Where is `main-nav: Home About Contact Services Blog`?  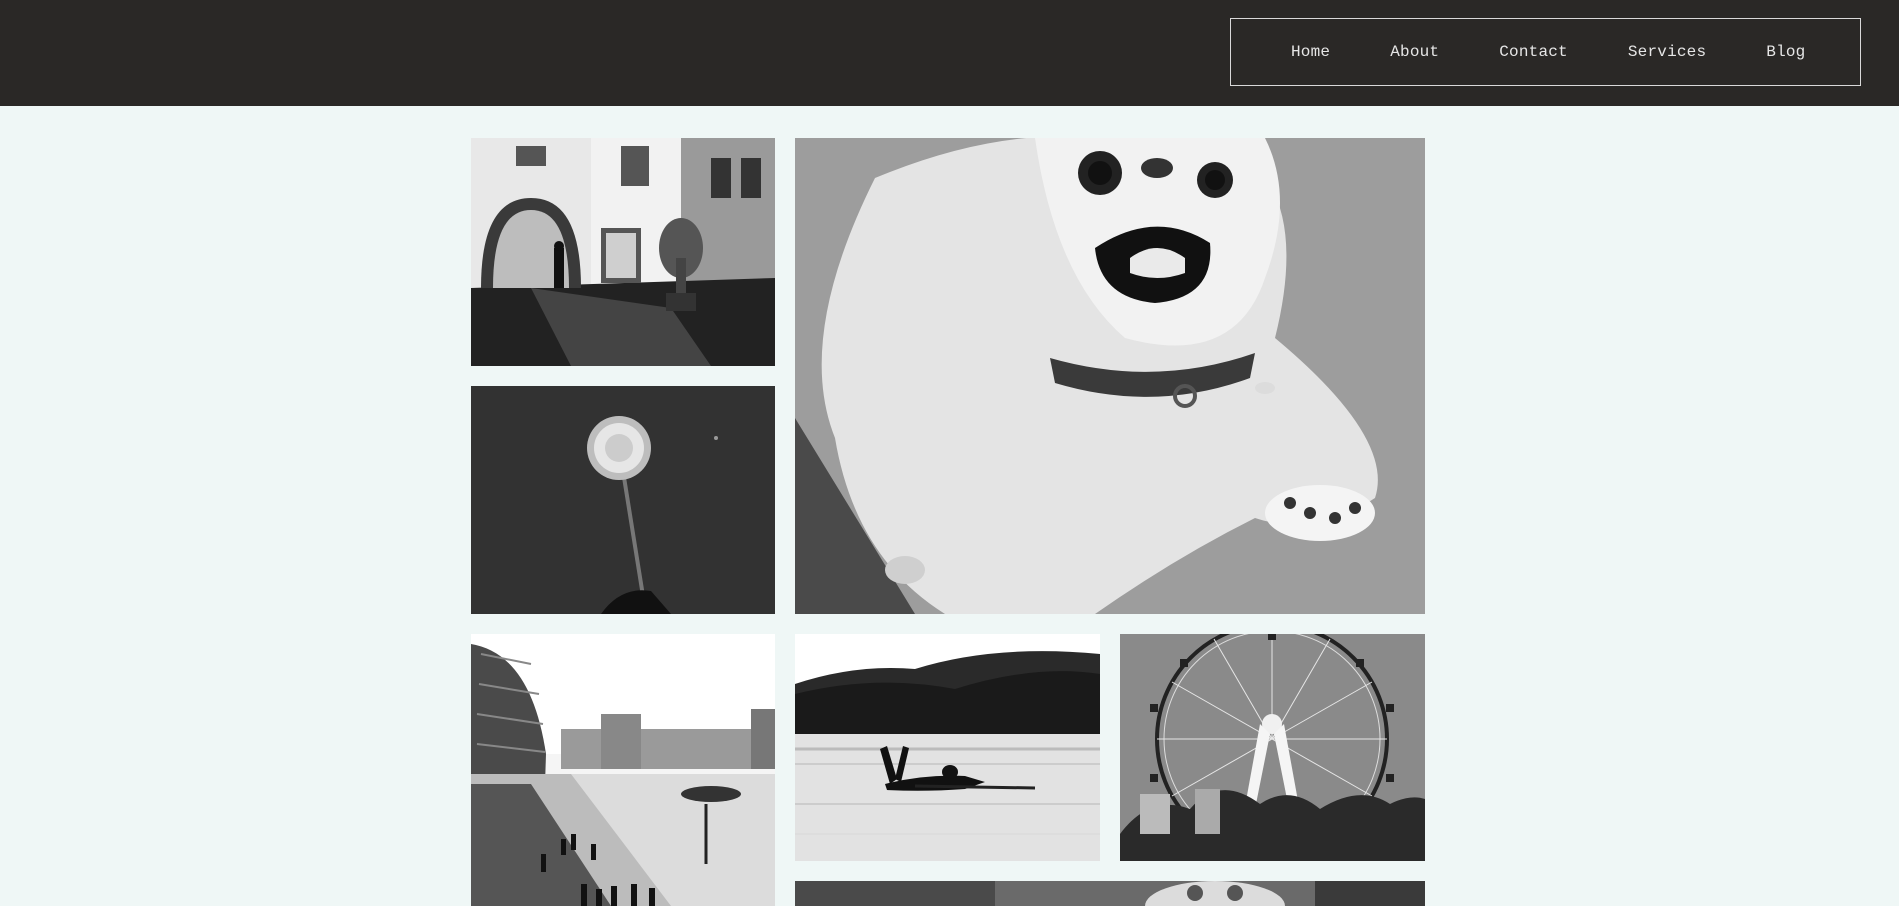 main-nav: Home About Contact Services Blog is located at coordinates (1545, 52).